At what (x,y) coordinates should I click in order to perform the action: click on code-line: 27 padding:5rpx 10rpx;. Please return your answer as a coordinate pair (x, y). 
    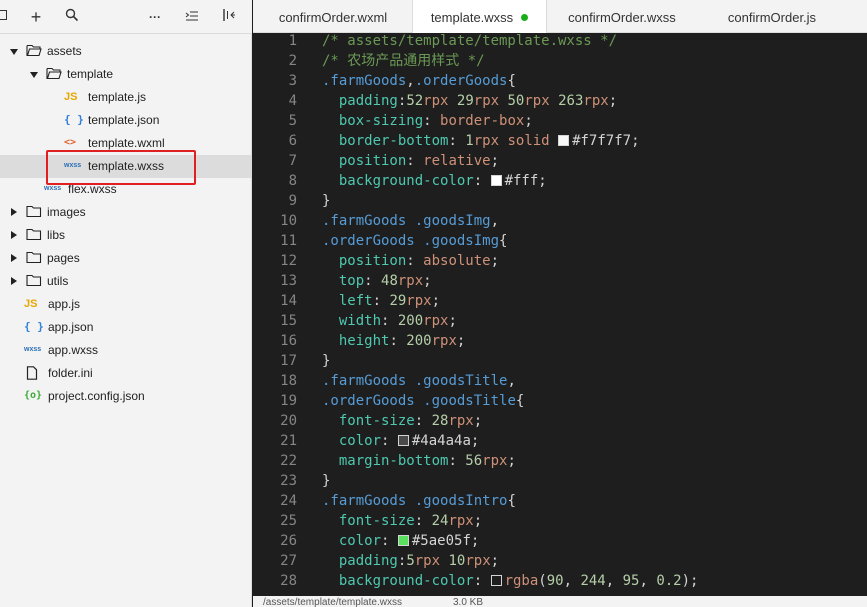
    Looking at the image, I should click on (560, 561).